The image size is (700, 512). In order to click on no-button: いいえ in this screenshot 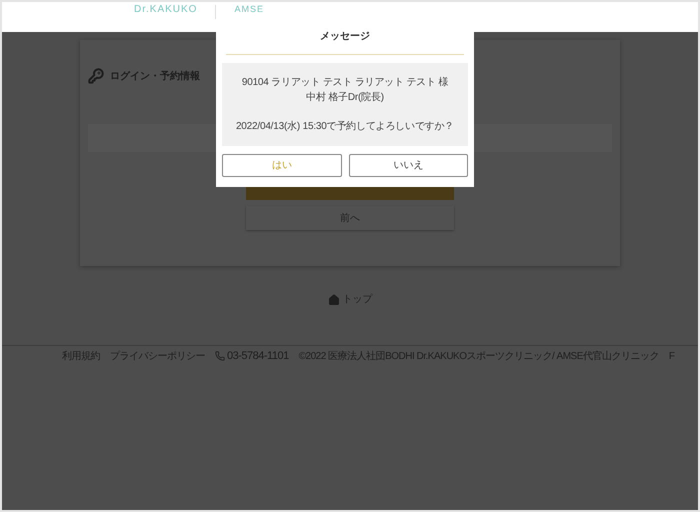, I will do `click(408, 165)`.